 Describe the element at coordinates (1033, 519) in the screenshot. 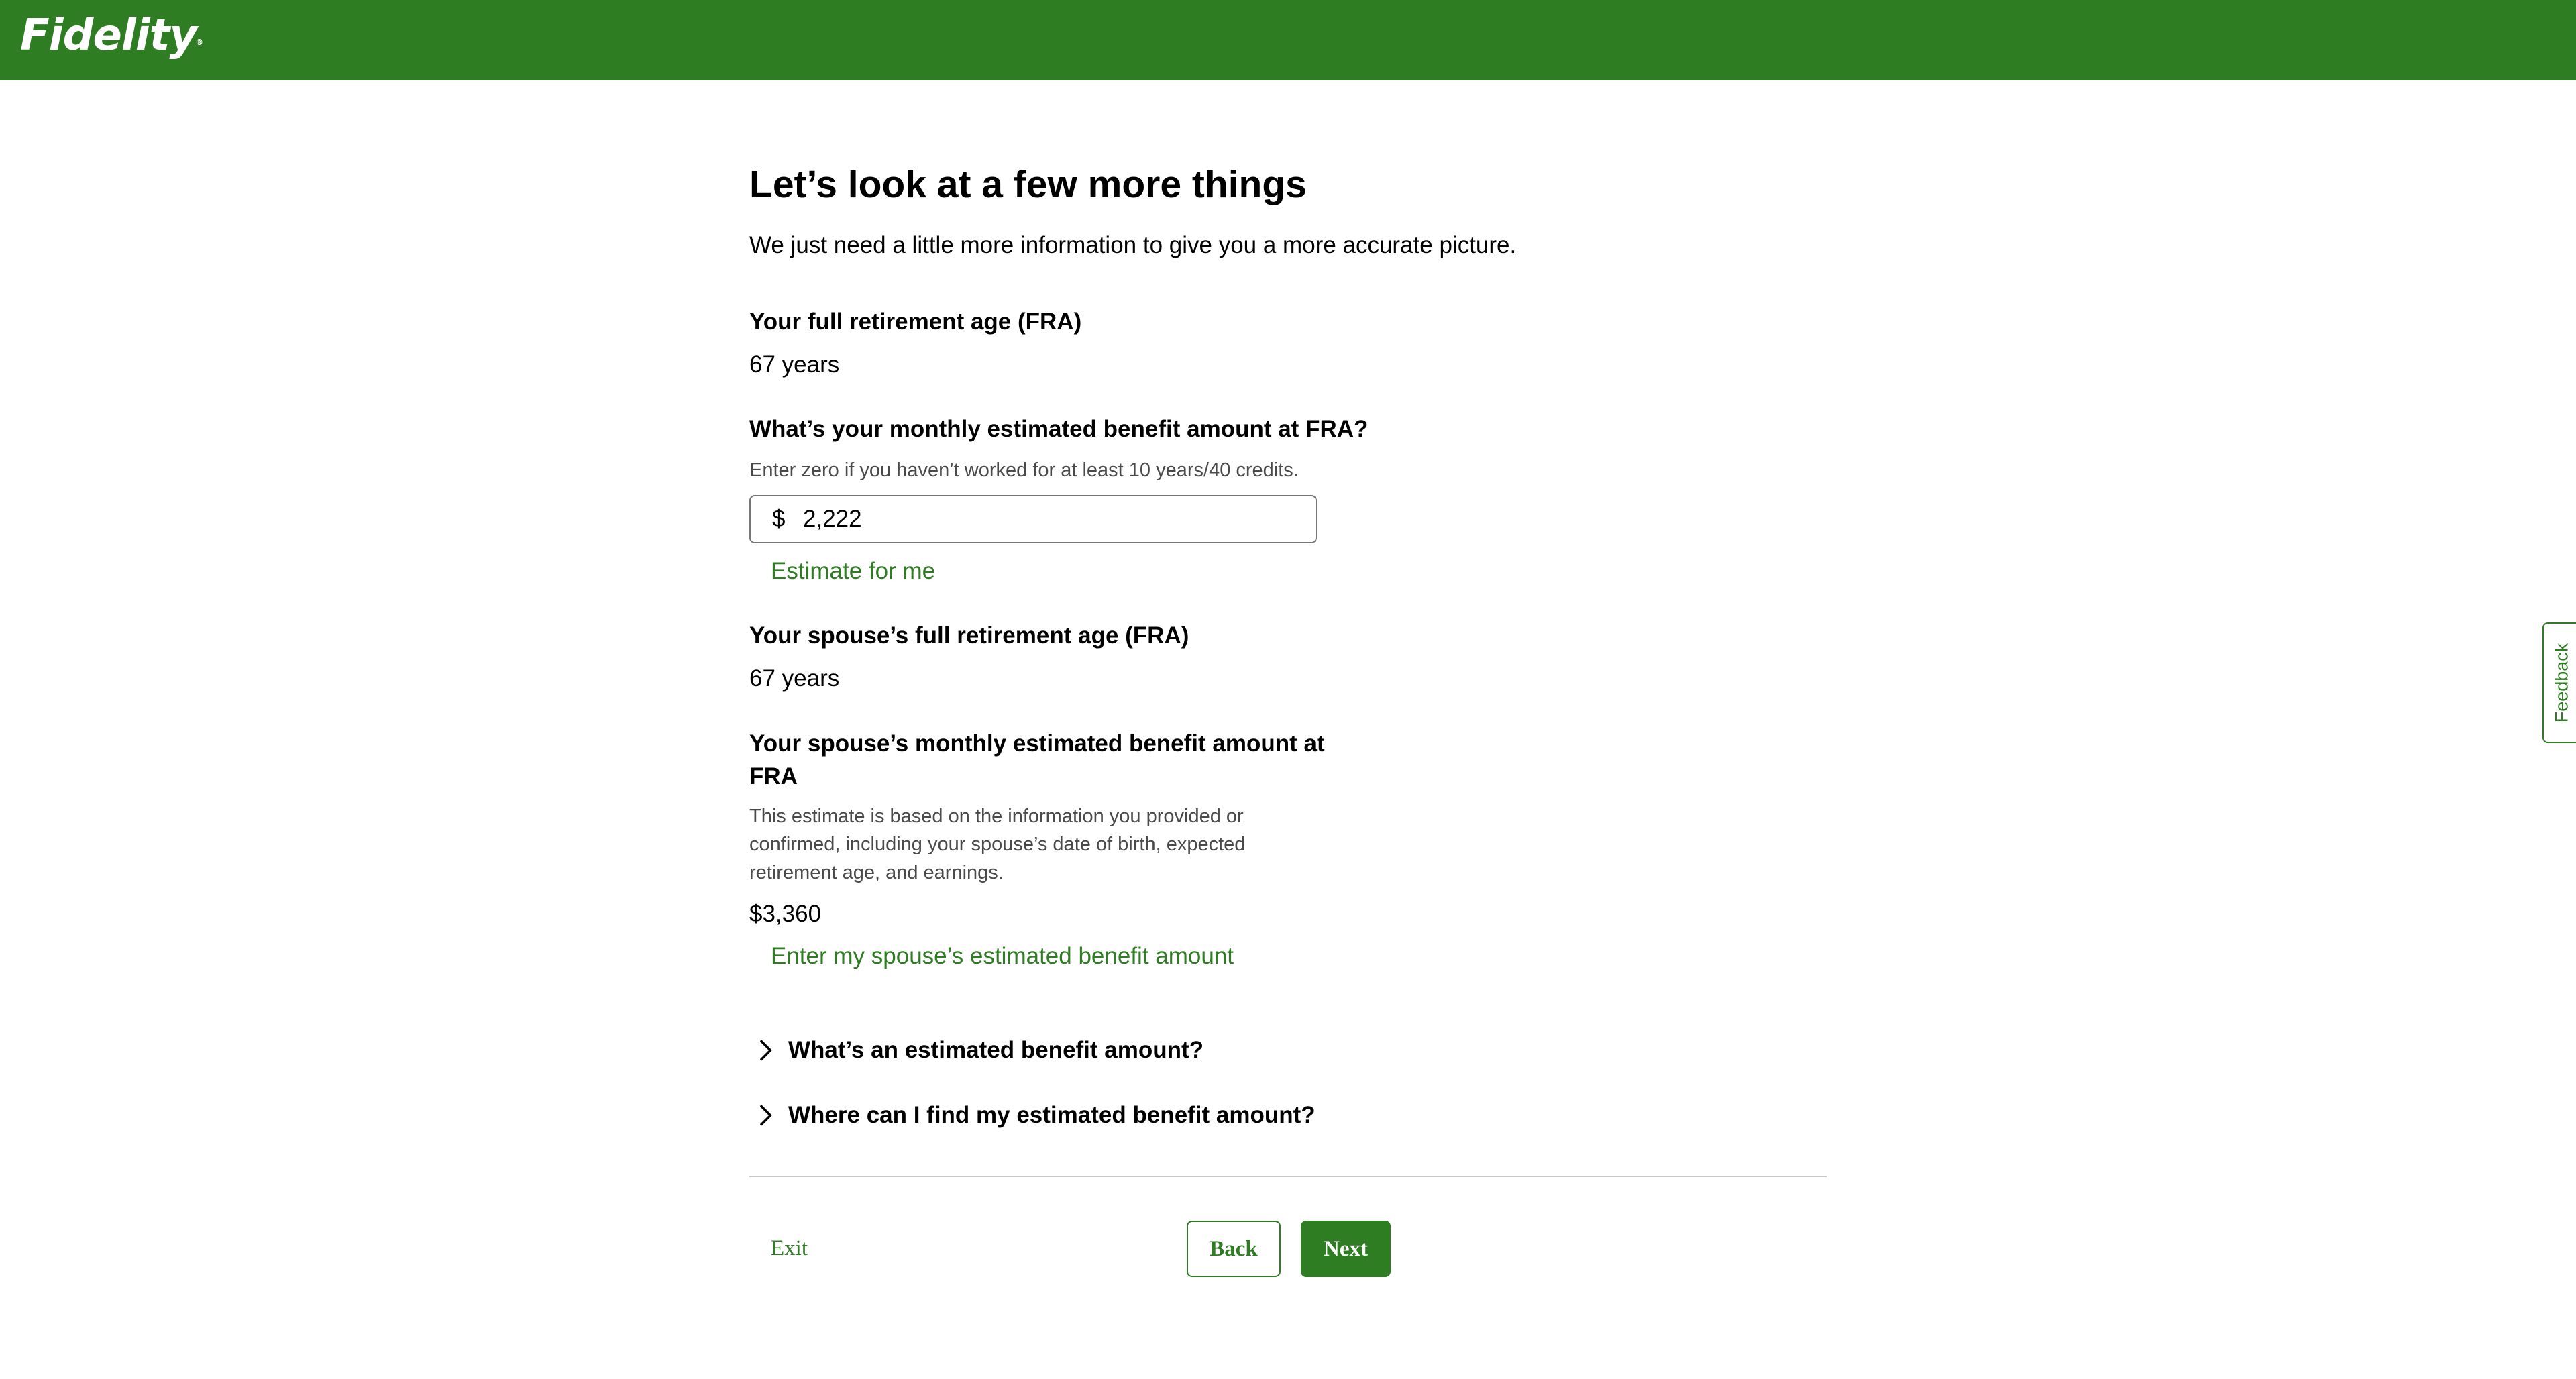

I see `benefit-amount-input: $ 2,222` at that location.